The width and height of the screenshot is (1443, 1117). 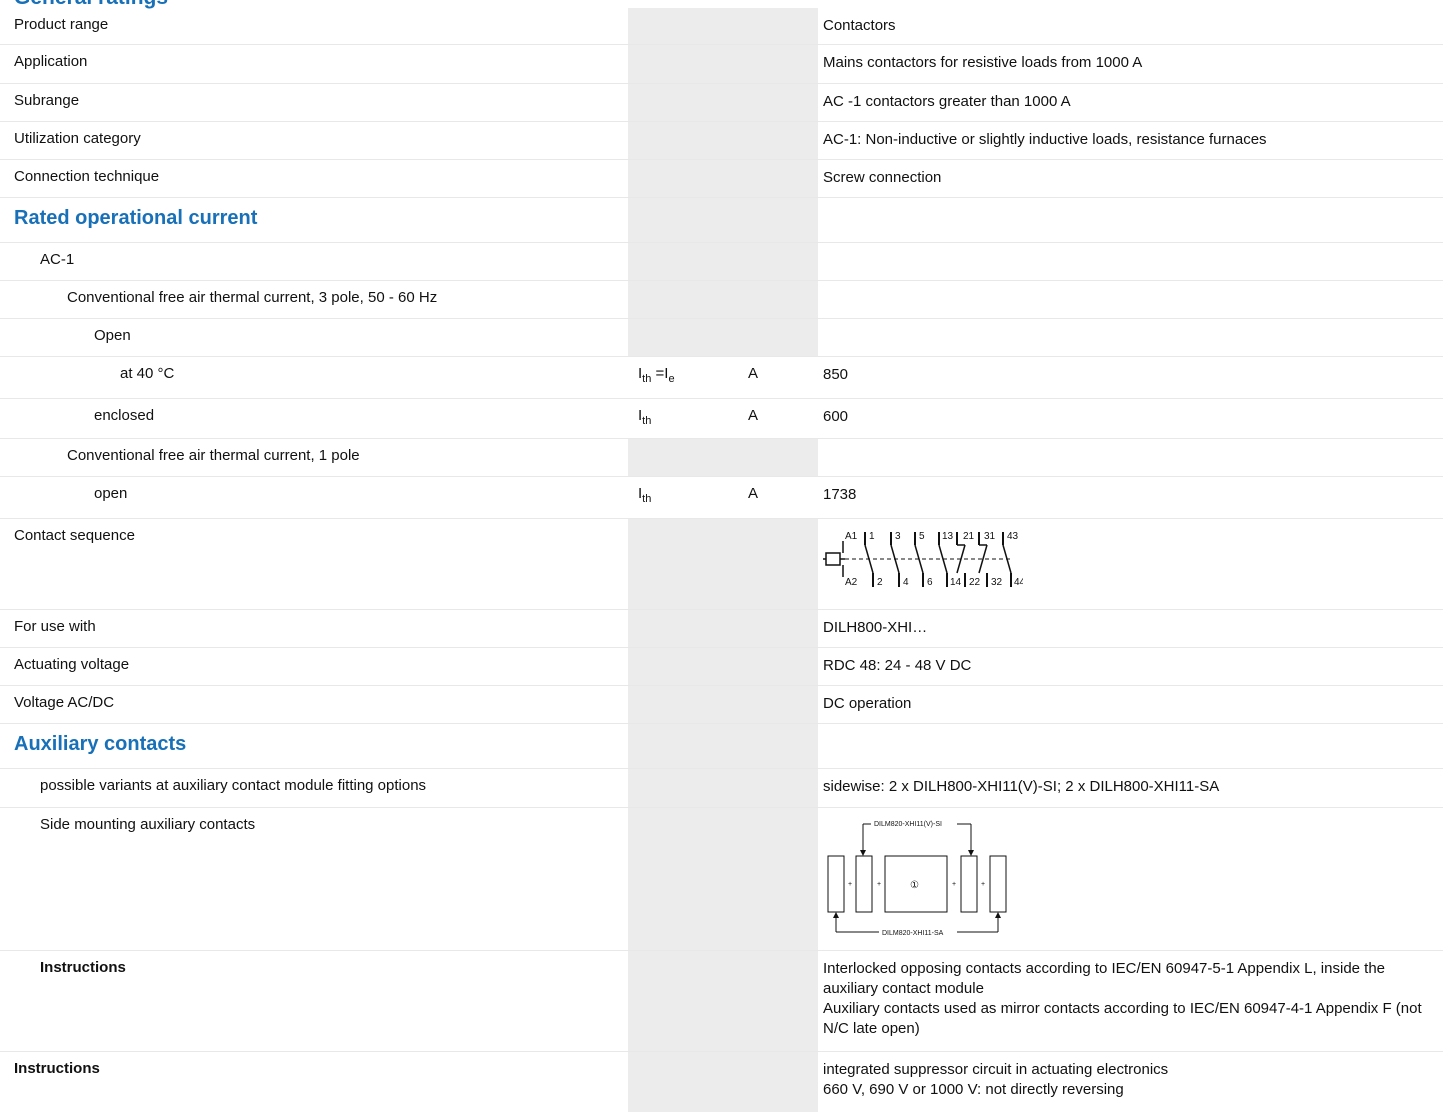 I want to click on svg-text: 13, so click(x=948, y=536).